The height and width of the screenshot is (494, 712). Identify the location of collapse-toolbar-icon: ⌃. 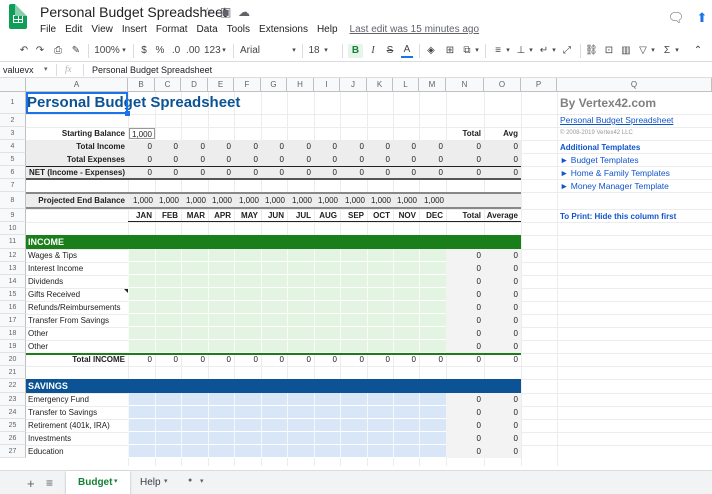
(698, 51).